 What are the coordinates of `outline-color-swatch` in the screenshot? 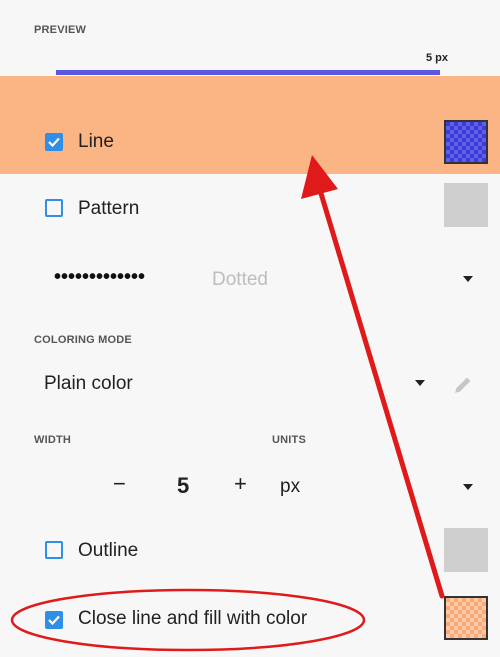 It's located at (466, 550).